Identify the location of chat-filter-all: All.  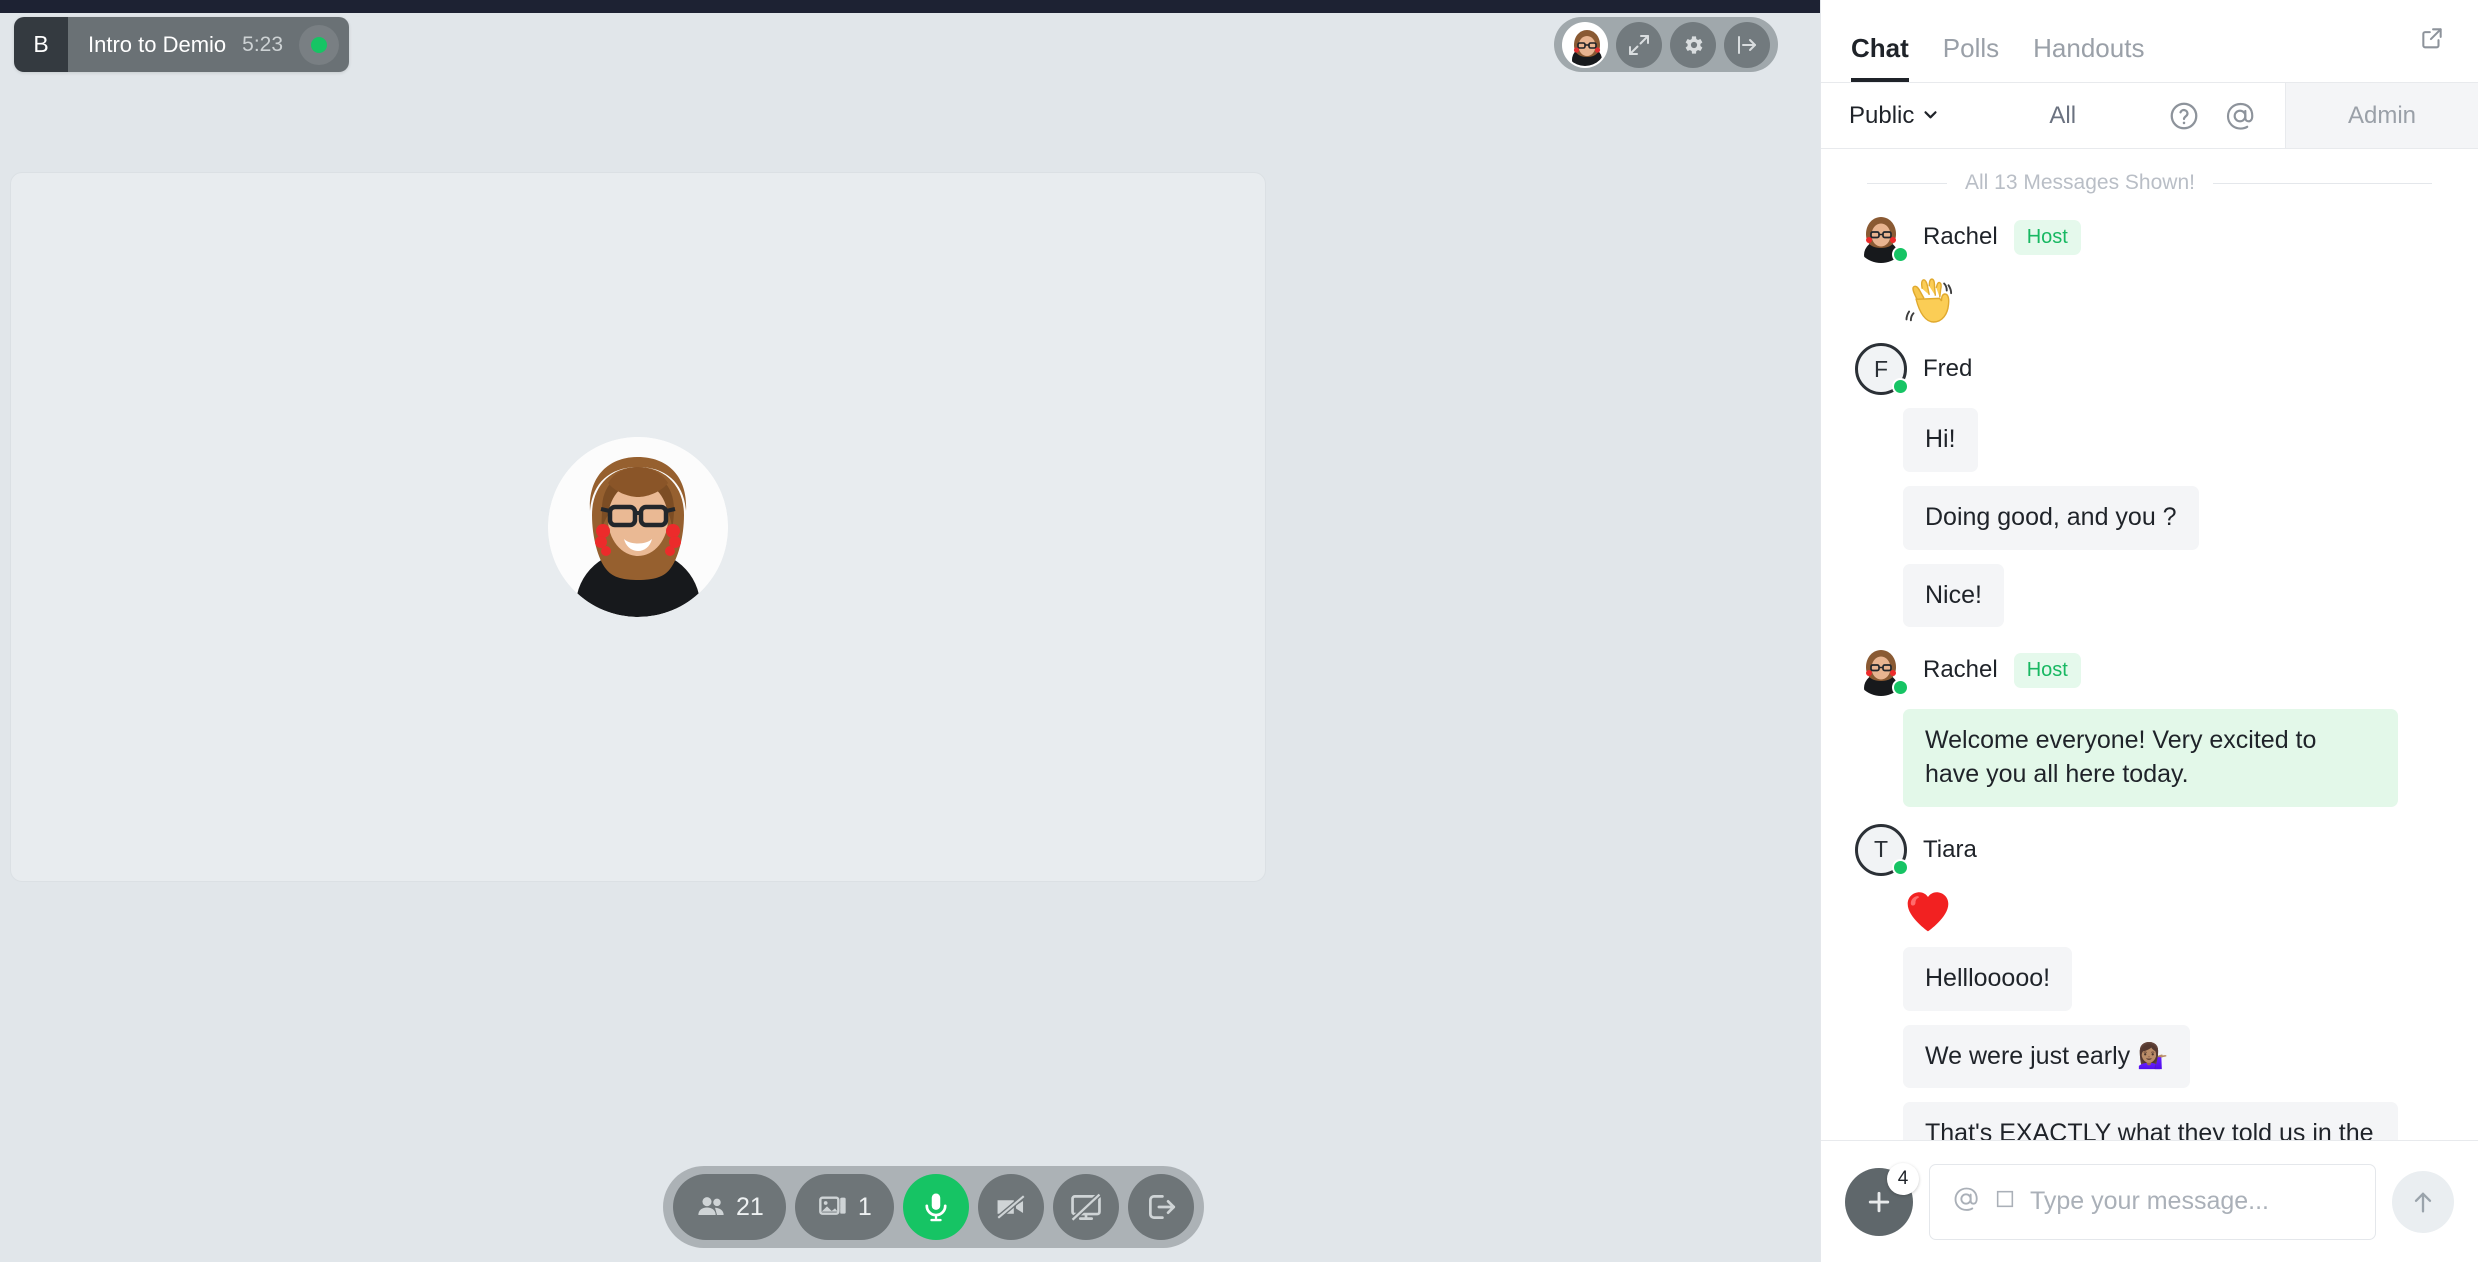
(2062, 116).